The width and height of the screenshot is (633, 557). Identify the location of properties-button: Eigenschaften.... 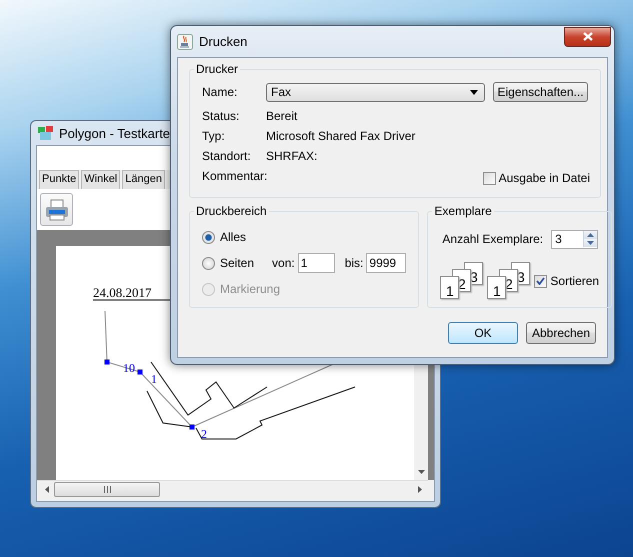
(540, 92).